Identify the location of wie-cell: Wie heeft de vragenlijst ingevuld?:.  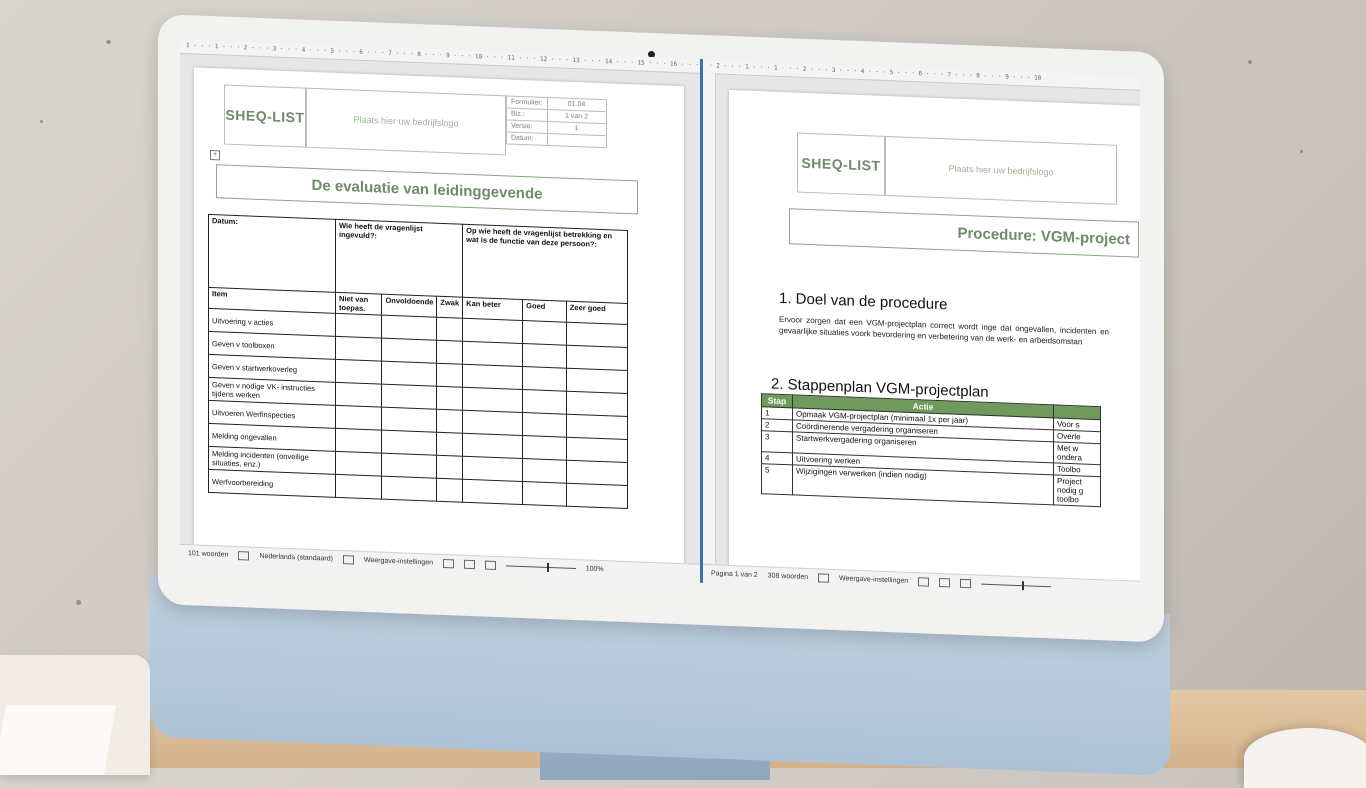
(399, 258).